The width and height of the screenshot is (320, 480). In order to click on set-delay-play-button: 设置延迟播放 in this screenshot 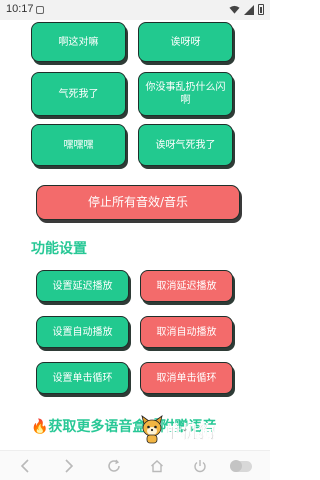, I will do `click(82, 286)`.